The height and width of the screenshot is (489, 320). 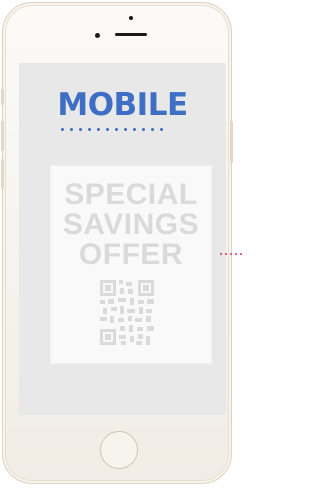 I want to click on coupon-headline: SPECIAL SAVINGS OFFER, so click(x=131, y=225).